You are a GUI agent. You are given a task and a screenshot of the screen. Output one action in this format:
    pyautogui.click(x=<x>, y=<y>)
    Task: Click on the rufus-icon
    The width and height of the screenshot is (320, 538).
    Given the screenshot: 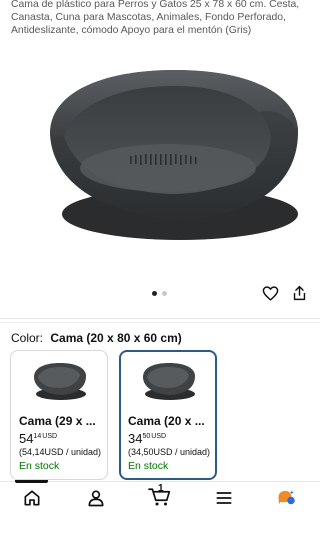 What is the action you would take?
    pyautogui.click(x=286, y=498)
    